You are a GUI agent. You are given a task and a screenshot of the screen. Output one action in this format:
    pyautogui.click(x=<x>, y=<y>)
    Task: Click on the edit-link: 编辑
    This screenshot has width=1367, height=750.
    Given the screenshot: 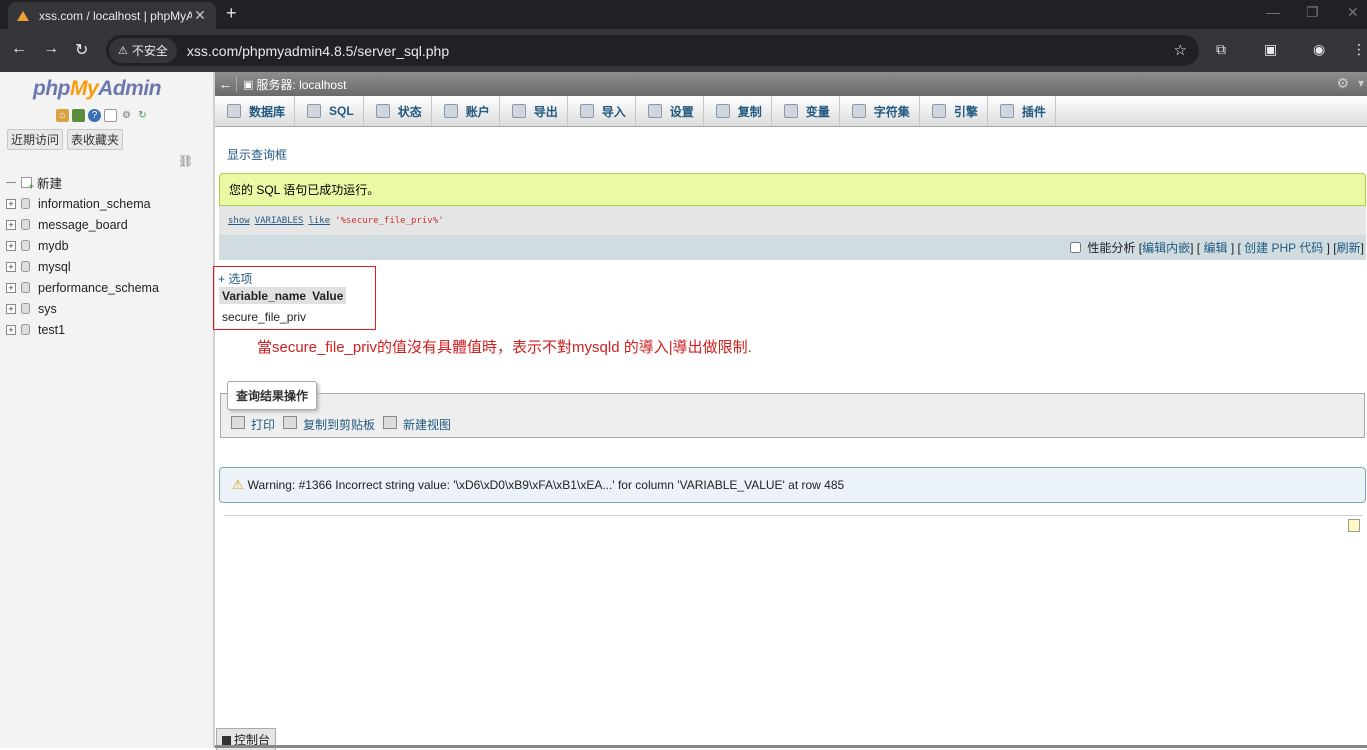 What is the action you would take?
    pyautogui.click(x=1215, y=247)
    